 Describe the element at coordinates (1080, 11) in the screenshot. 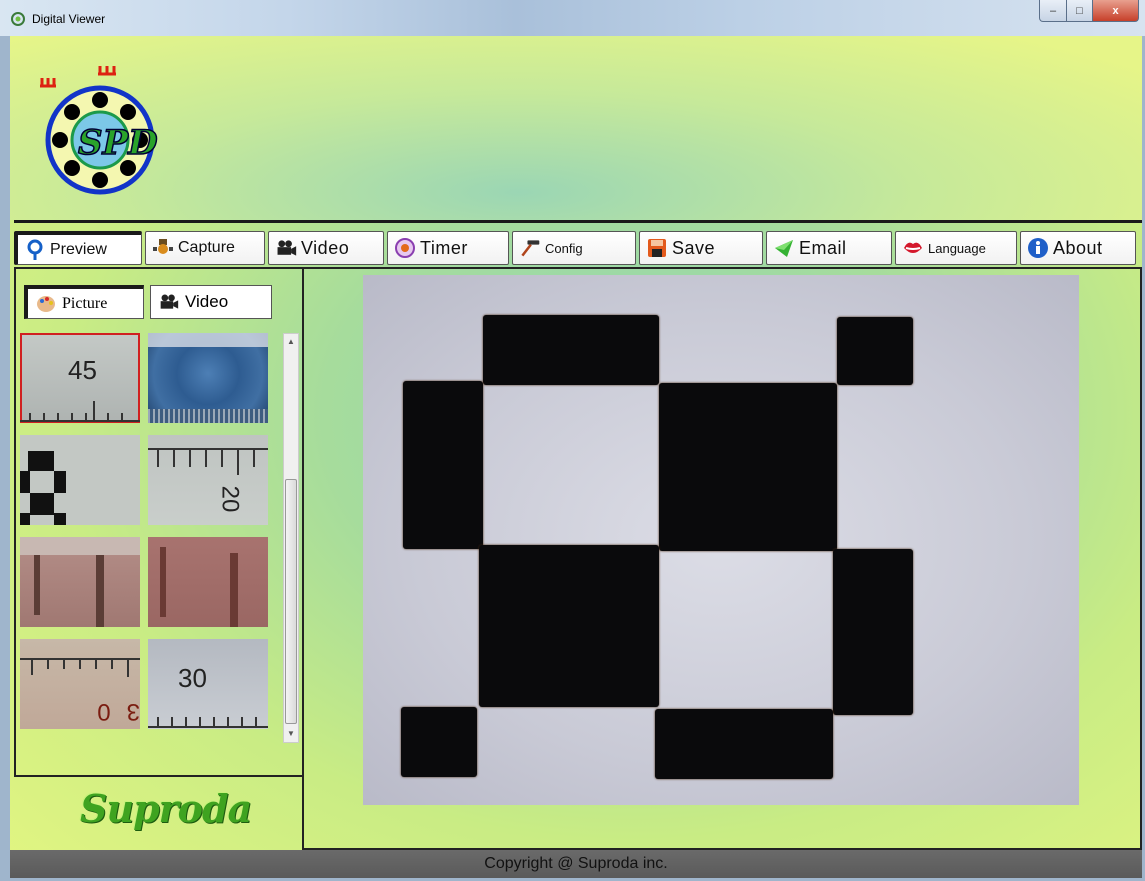

I see `maximize-button: □` at that location.